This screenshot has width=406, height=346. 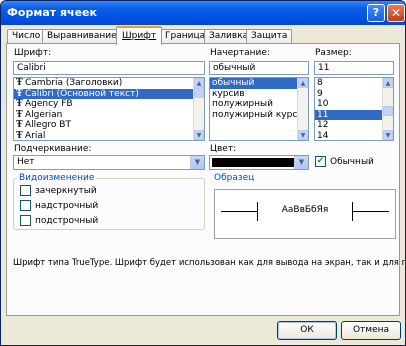 What do you see at coordinates (52, 12) in the screenshot?
I see `window-title: Формат ячеек` at bounding box center [52, 12].